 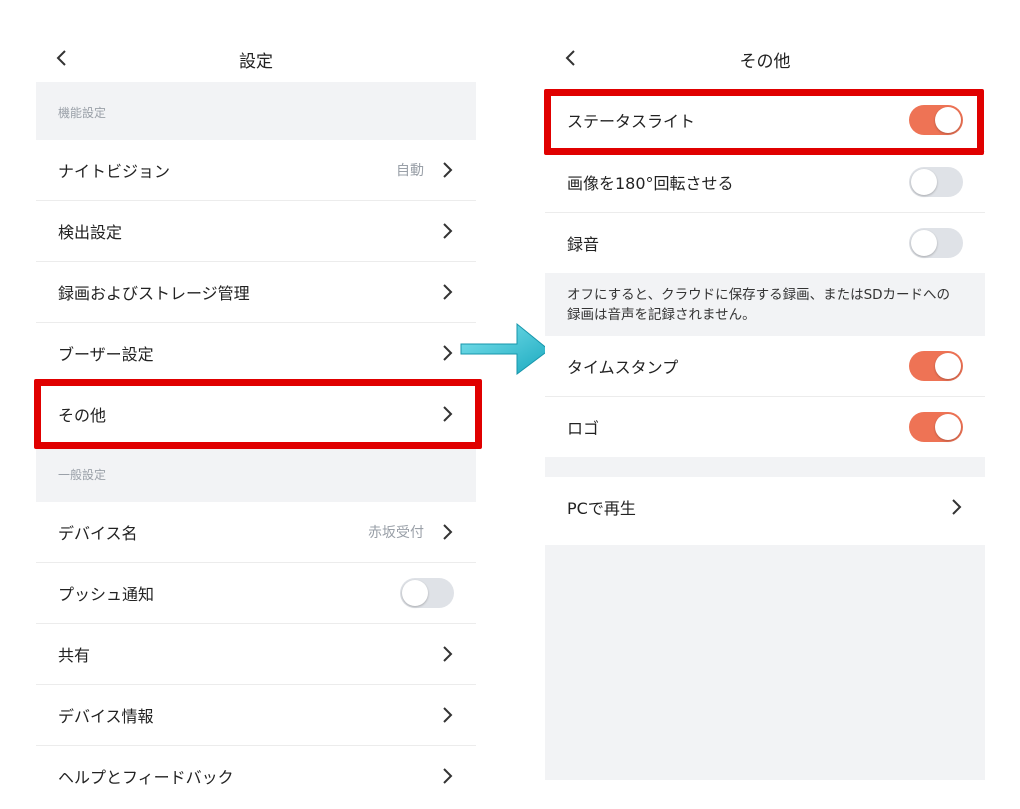 I want to click on row-play-on-pc: PCで再生, so click(x=765, y=507).